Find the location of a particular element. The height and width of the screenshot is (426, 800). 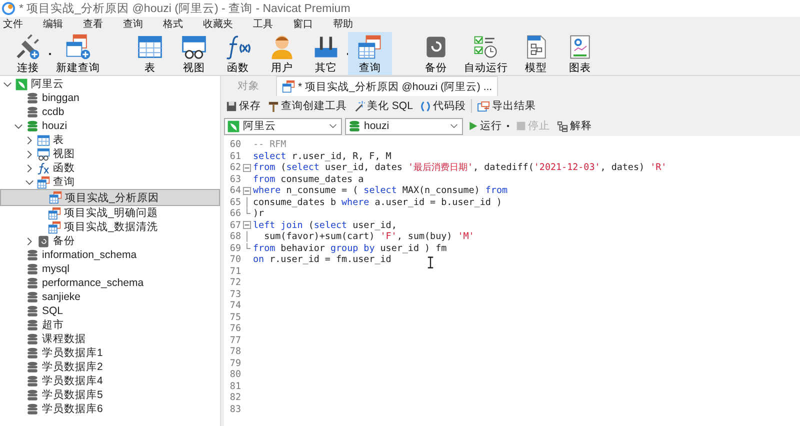

tree-item: 查询 is located at coordinates (110, 182).